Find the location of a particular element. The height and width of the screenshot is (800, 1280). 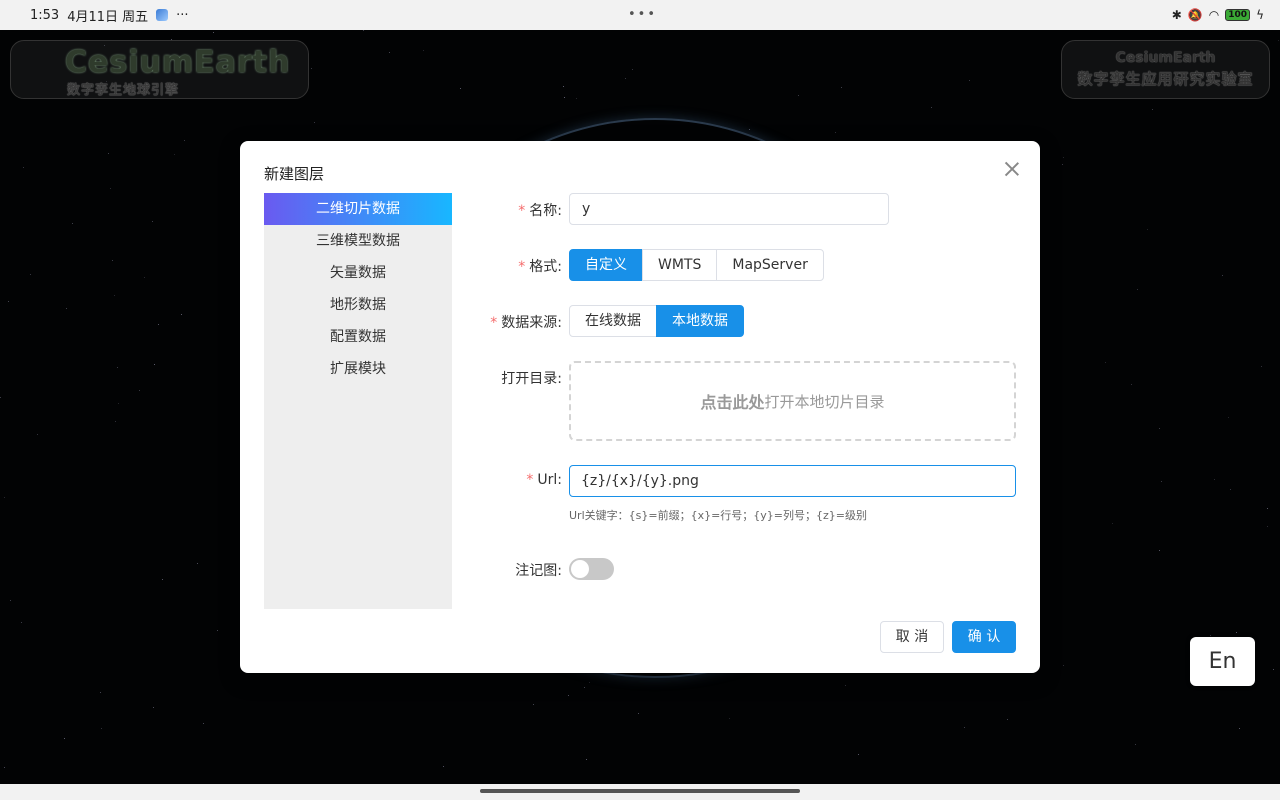

source-option-online: 在线数据 is located at coordinates (613, 321).